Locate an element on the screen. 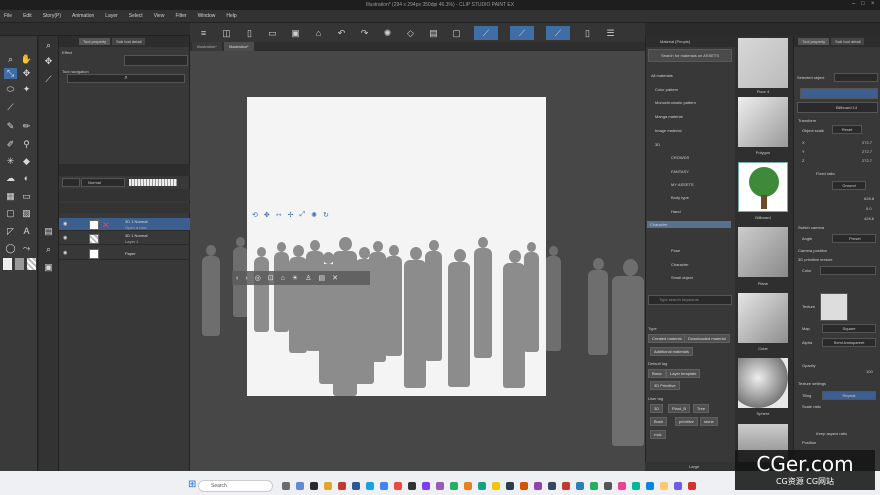 The image size is (880, 495). pencil-icon: ✏ is located at coordinates (26, 126).